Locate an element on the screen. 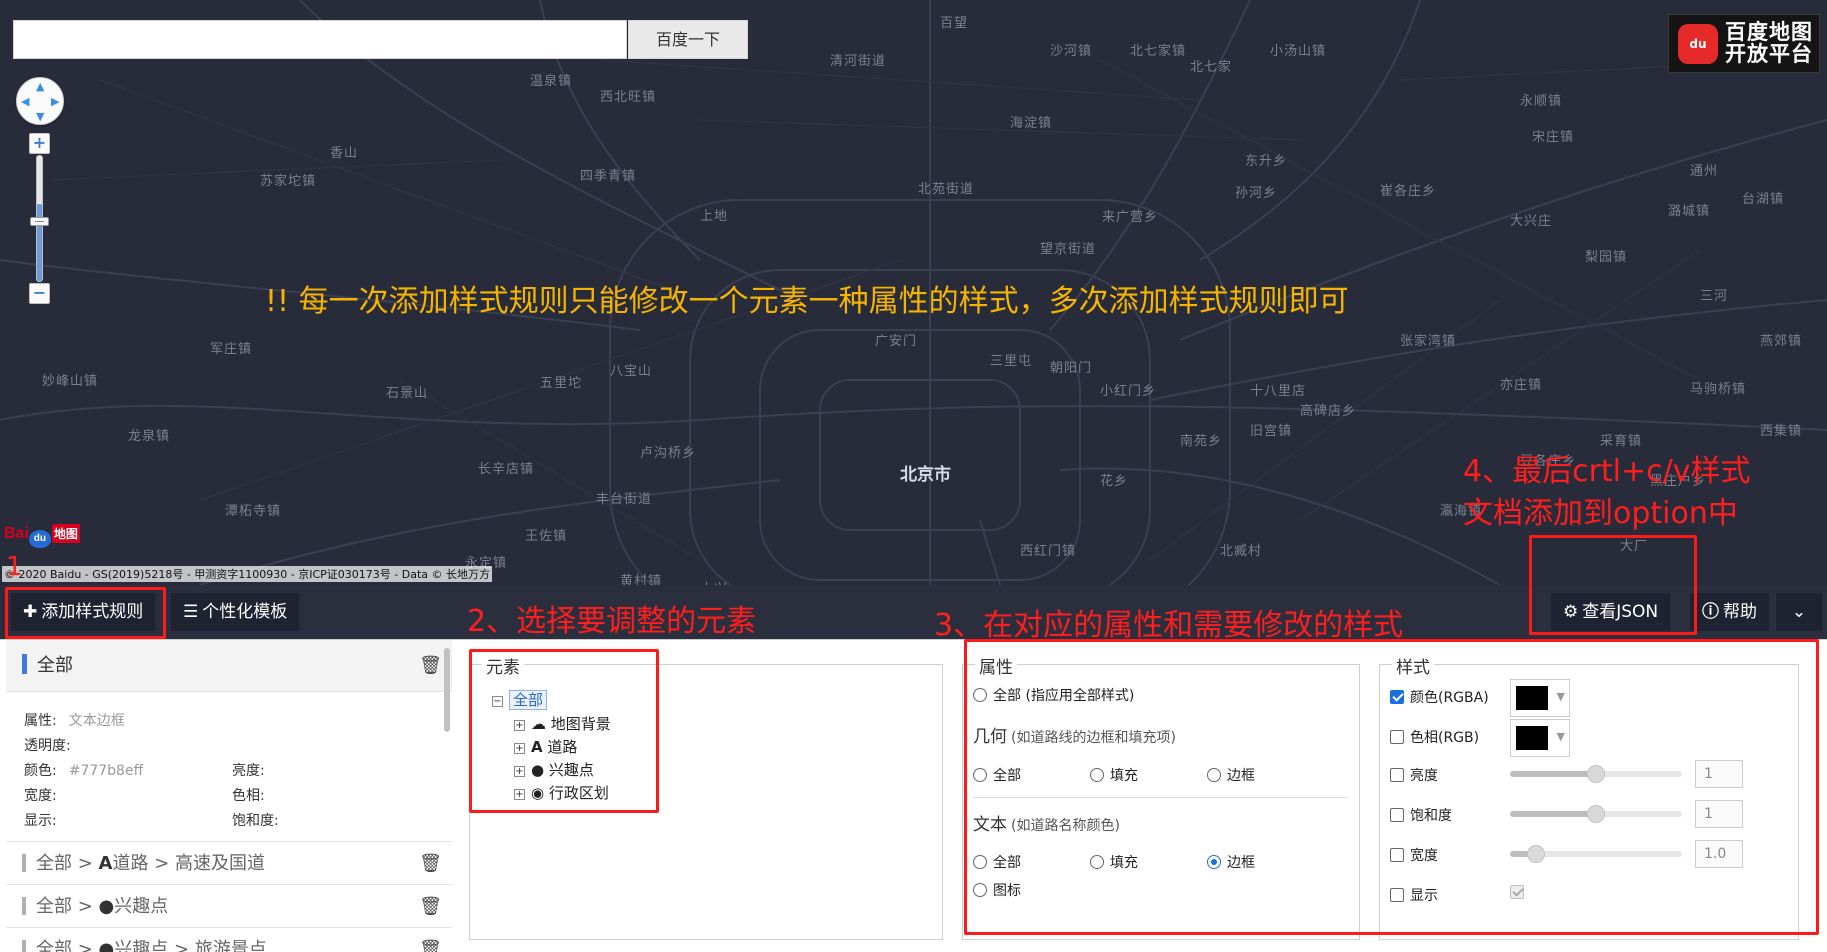 Image resolution: width=1827 pixels, height=952 pixels. opacity-label: 透明度: is located at coordinates (47, 746).